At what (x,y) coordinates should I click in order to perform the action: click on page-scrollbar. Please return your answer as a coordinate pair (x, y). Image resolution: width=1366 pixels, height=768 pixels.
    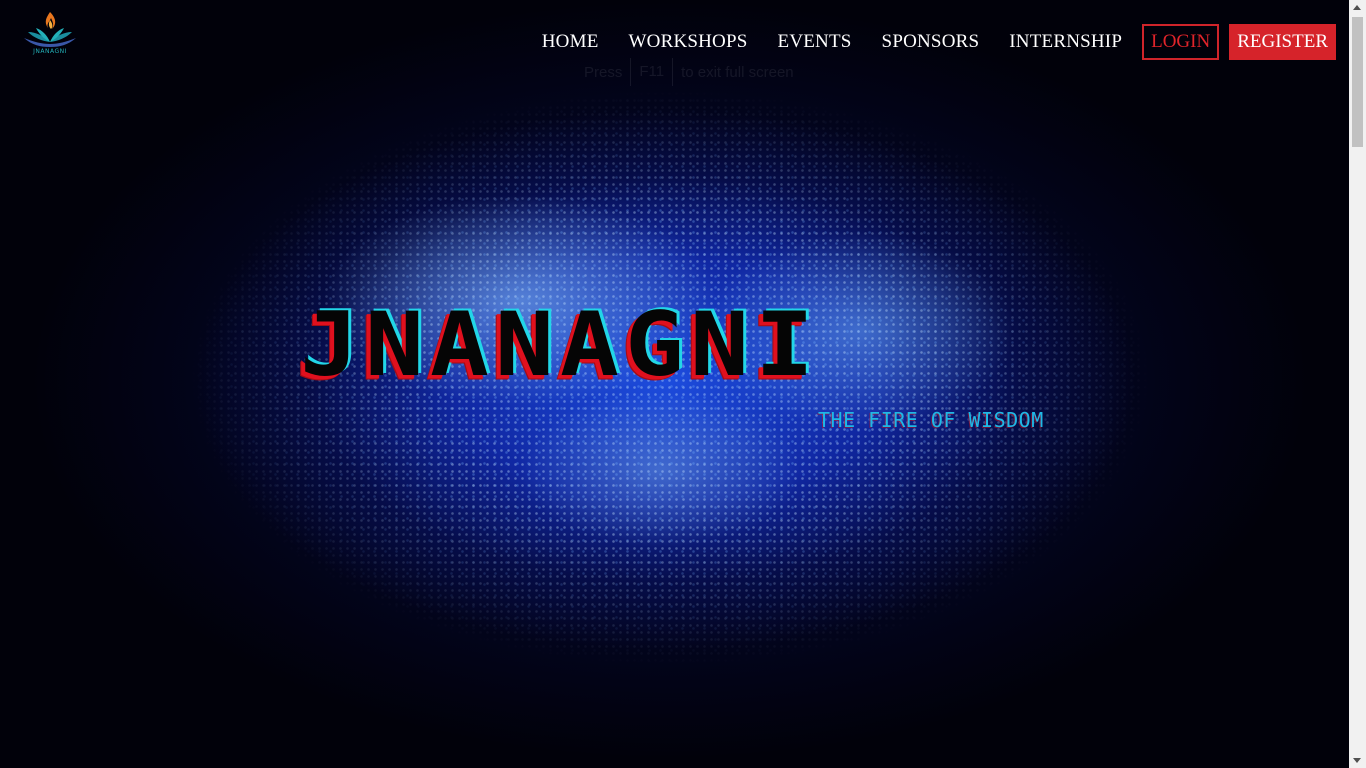
    Looking at the image, I should click on (1357, 384).